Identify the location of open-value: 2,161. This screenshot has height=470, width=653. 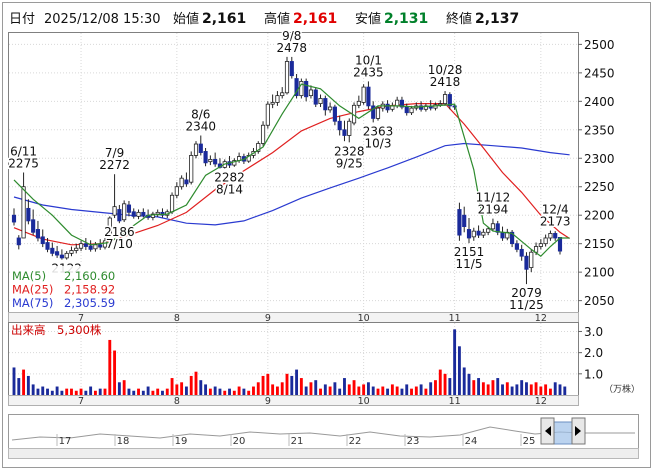
(224, 19).